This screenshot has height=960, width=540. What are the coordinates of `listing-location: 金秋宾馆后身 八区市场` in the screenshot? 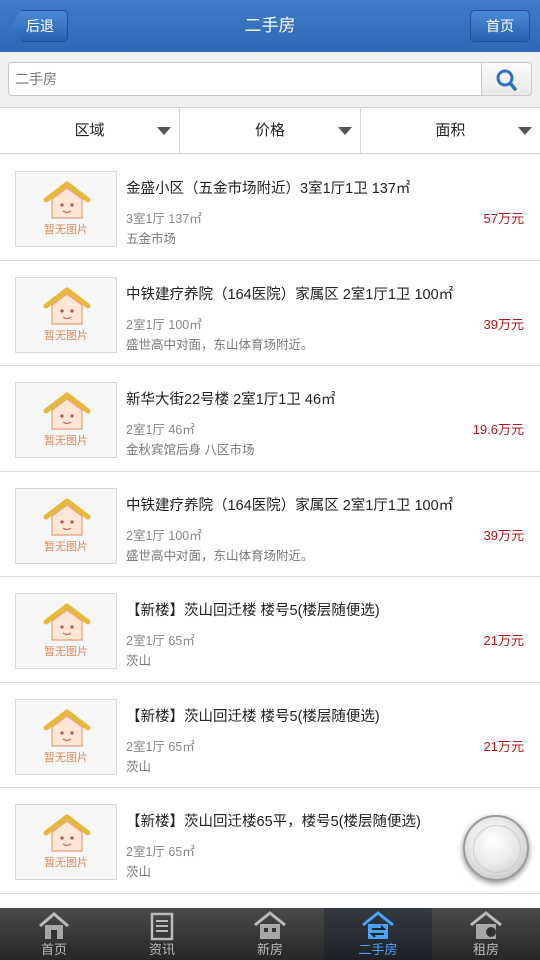 It's located at (190, 450).